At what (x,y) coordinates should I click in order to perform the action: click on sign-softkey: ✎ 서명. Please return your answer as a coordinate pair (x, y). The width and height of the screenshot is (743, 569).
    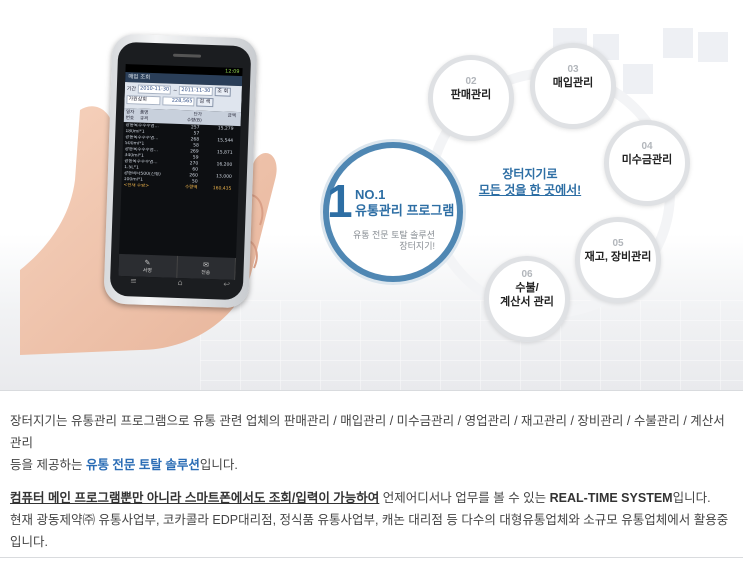
    Looking at the image, I should click on (148, 265).